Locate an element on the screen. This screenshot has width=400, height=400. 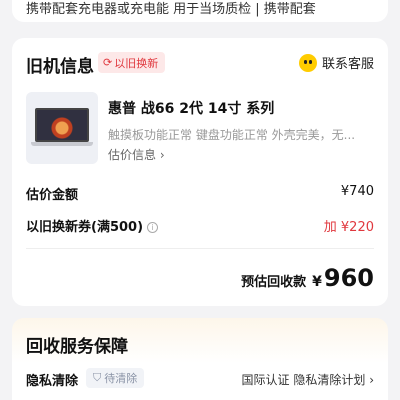
divider is located at coordinates (200, 248).